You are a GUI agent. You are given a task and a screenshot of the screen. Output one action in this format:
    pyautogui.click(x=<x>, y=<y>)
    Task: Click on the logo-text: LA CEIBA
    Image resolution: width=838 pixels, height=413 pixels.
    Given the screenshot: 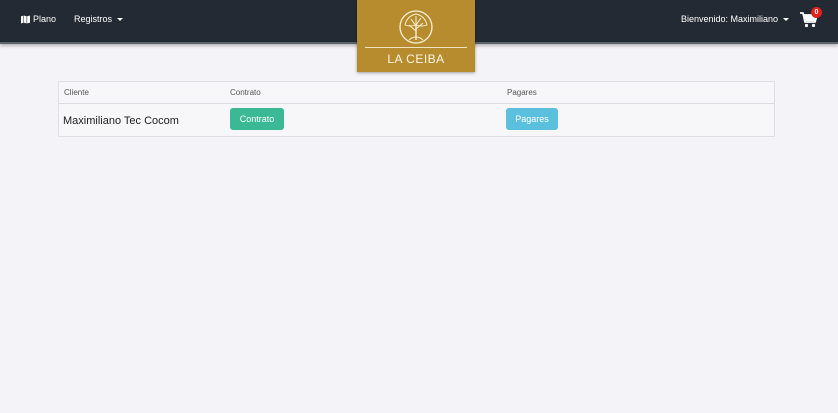 What is the action you would take?
    pyautogui.click(x=416, y=59)
    